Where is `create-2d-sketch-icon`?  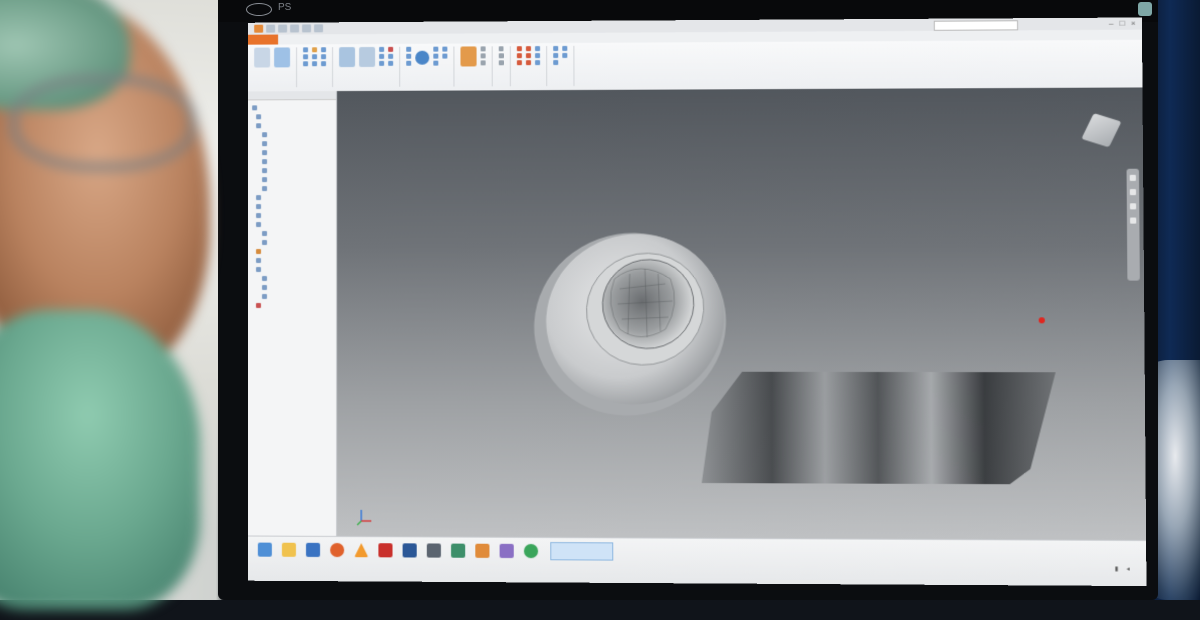 create-2d-sketch-icon is located at coordinates (282, 57).